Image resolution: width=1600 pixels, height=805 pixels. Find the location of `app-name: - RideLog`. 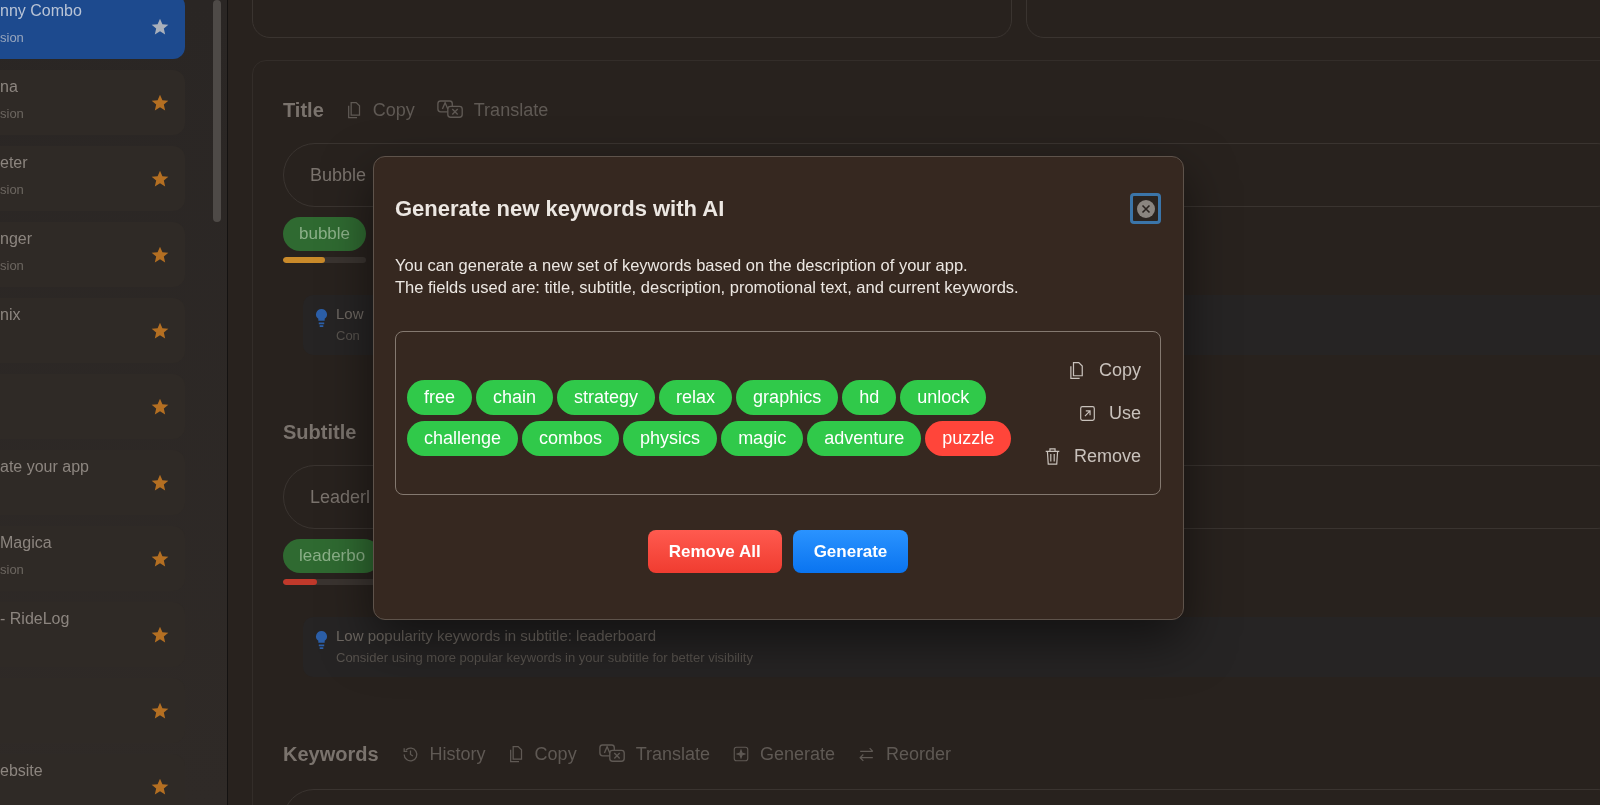

app-name: - RideLog is located at coordinates (35, 619).